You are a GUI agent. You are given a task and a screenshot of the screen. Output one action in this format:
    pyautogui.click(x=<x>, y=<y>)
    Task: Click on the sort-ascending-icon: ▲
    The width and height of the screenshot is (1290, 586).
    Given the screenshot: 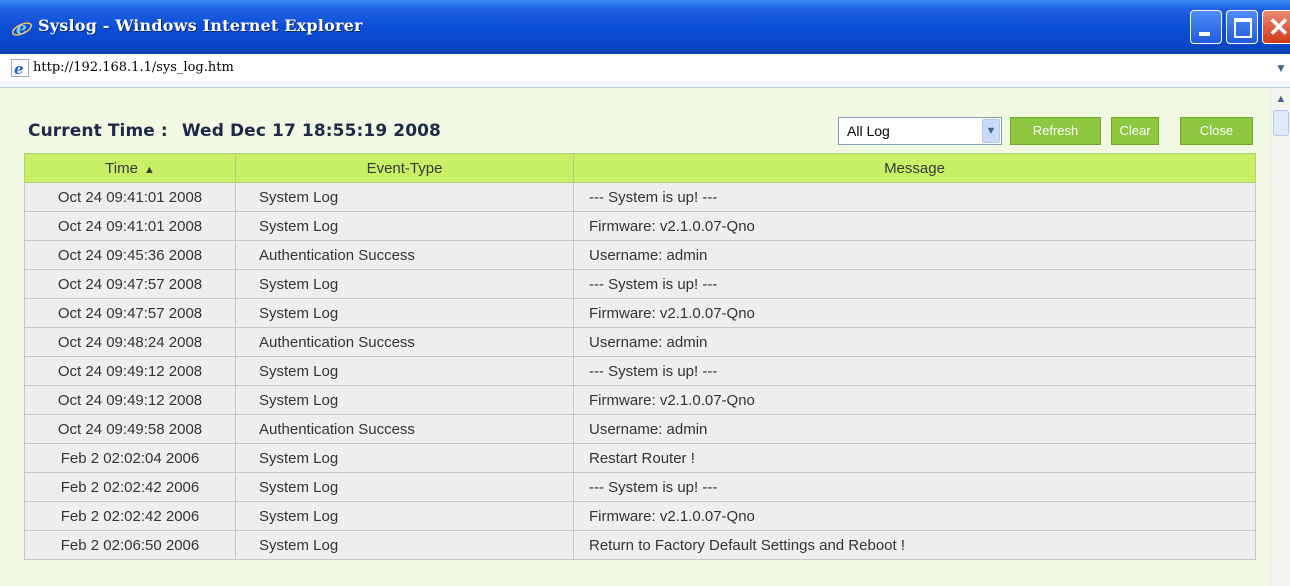 What is the action you would take?
    pyautogui.click(x=149, y=169)
    